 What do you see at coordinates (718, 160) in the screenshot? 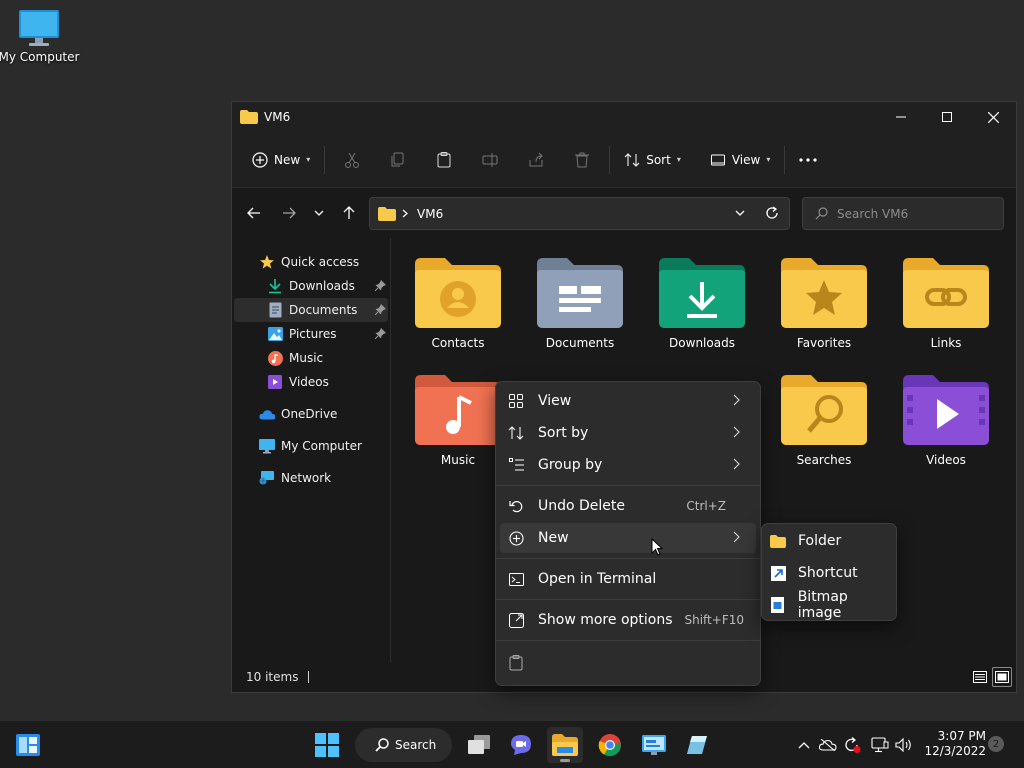
I see `view-icon` at bounding box center [718, 160].